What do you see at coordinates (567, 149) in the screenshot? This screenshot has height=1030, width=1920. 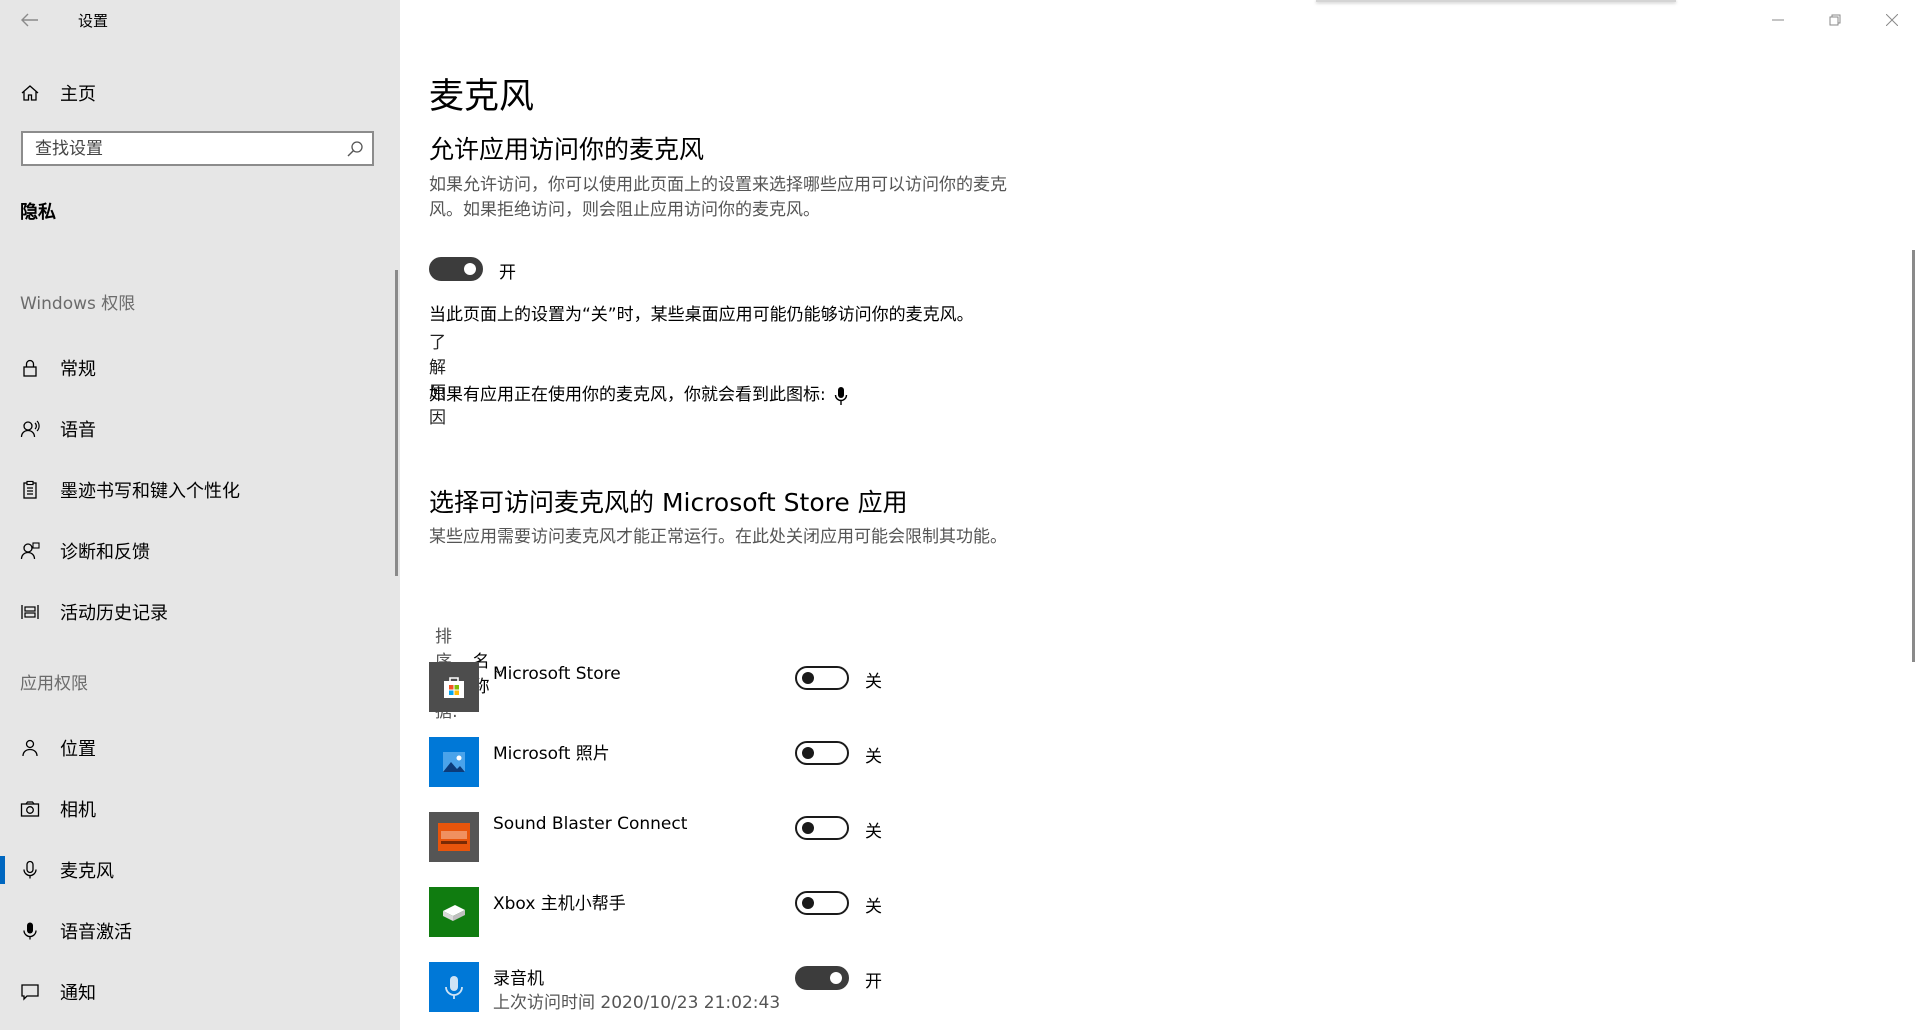 I see `allow-heading: 允许应用访问你的麦克风` at bounding box center [567, 149].